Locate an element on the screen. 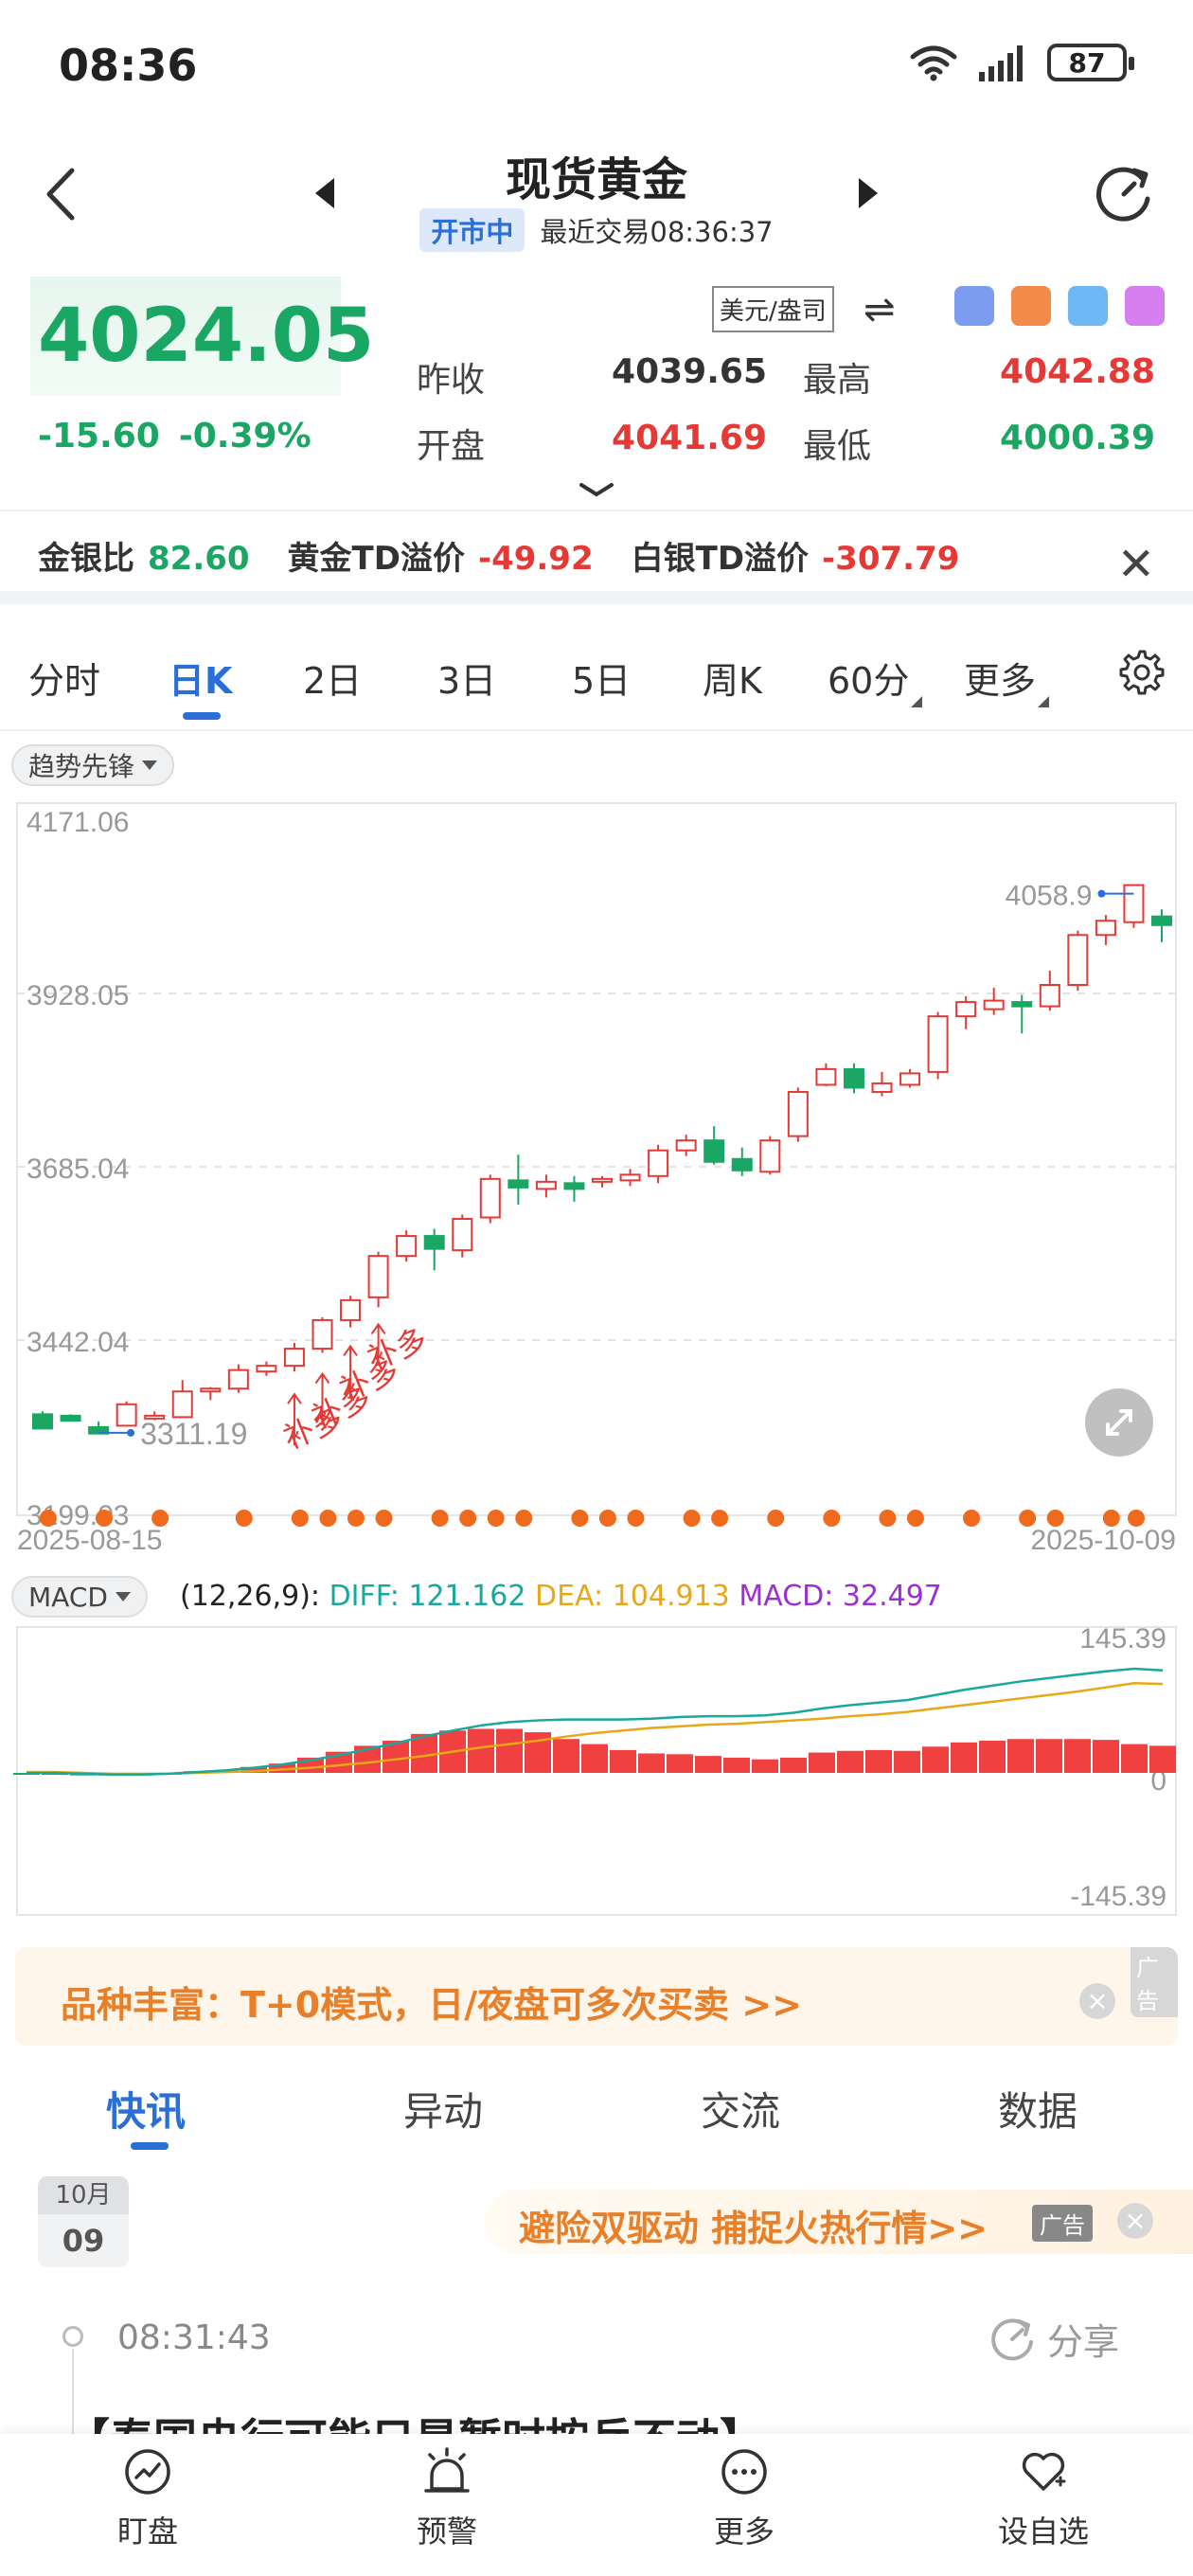 This screenshot has width=1193, height=2576. percent-tool-icon is located at coordinates (974, 306).